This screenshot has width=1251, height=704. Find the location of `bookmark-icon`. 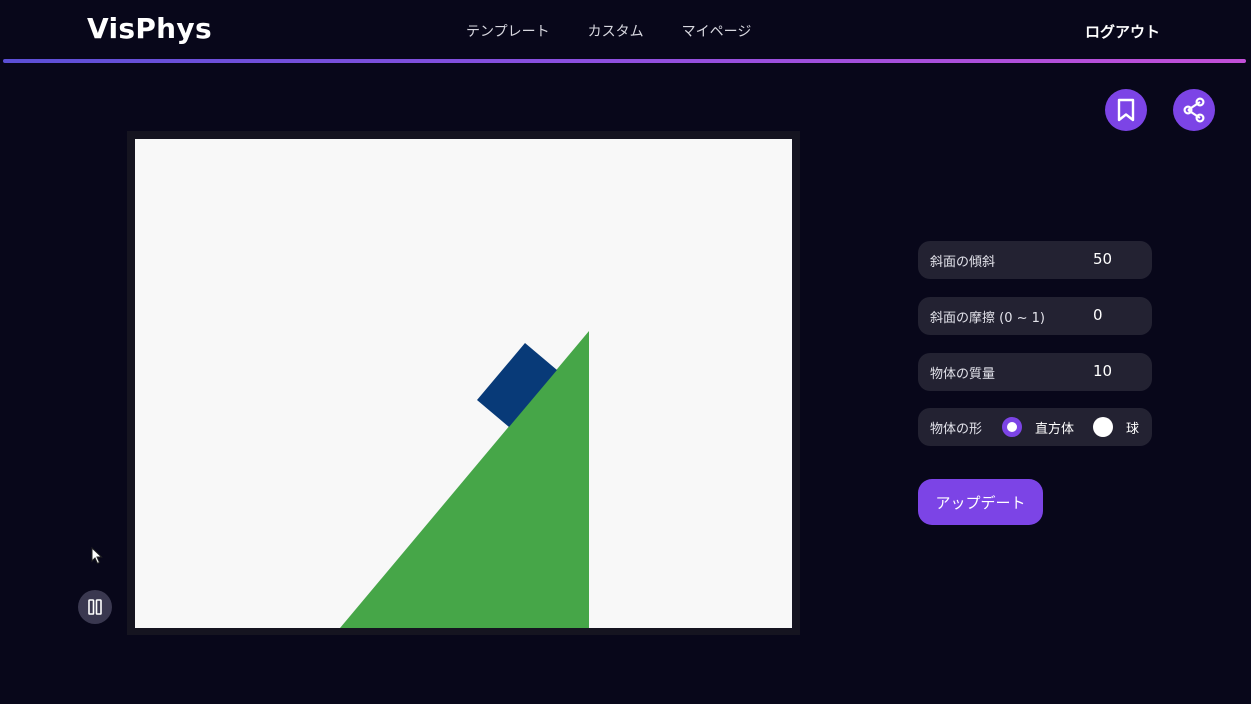

bookmark-icon is located at coordinates (1126, 110).